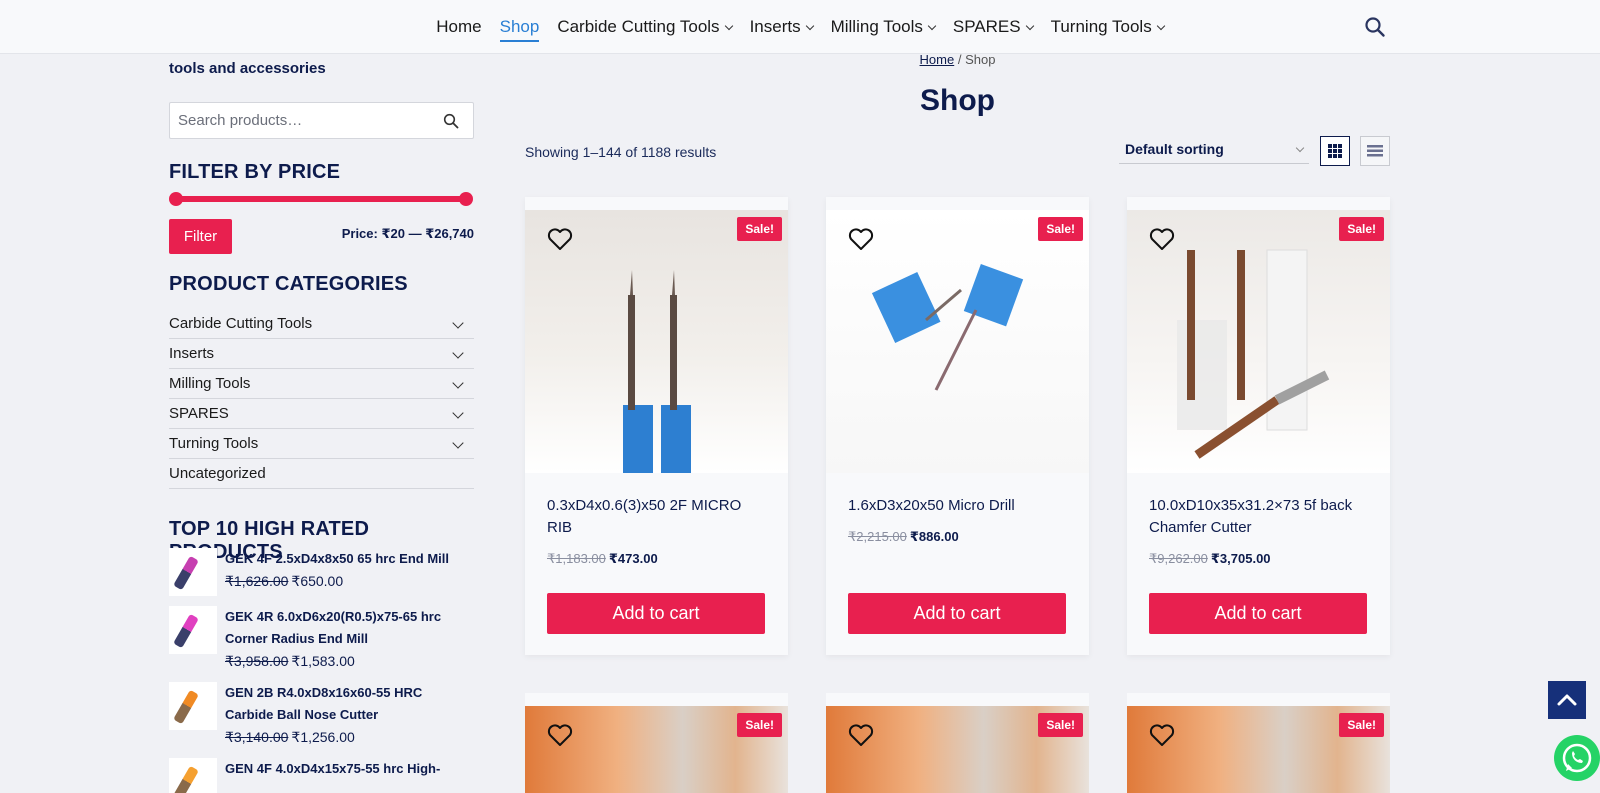  What do you see at coordinates (241, 323) in the screenshot?
I see `category-label: Carbide Cutting Tools` at bounding box center [241, 323].